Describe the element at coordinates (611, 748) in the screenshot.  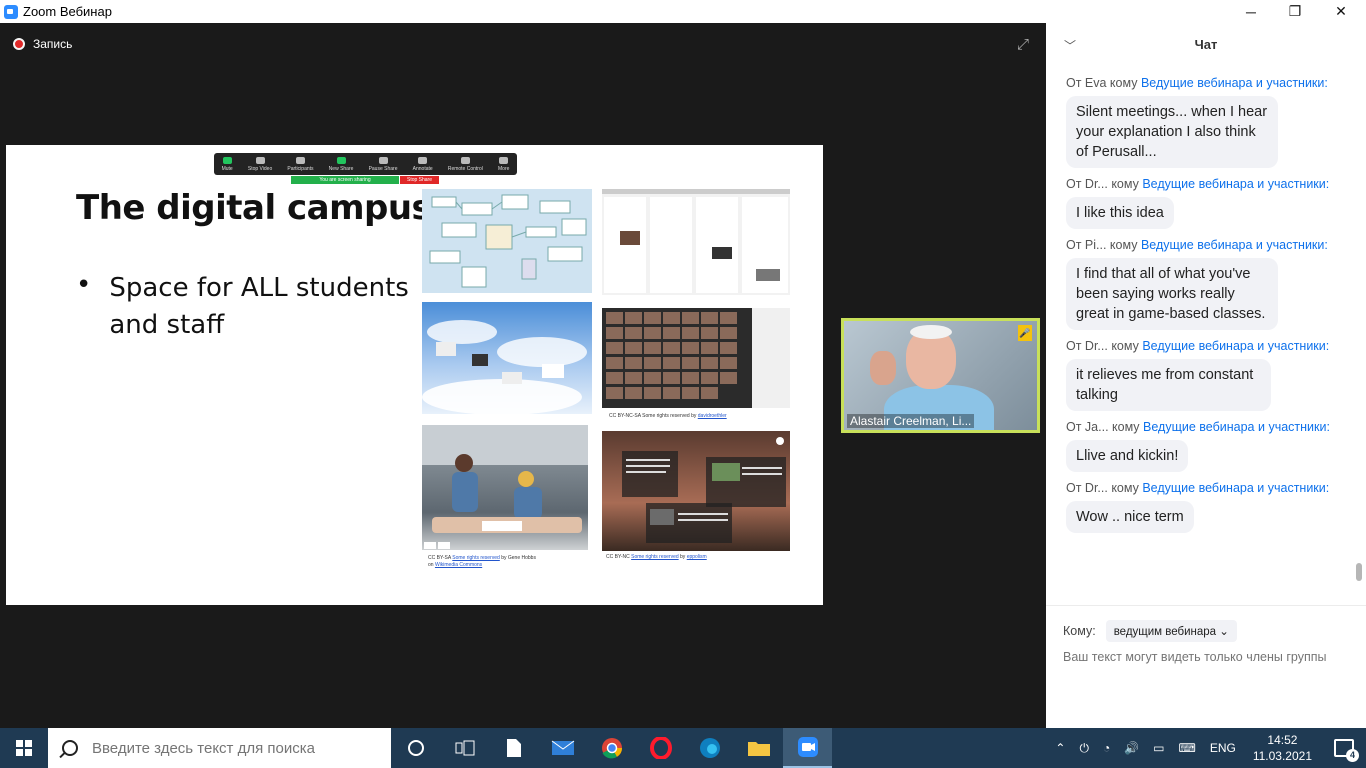
I see `chrome-icon` at that location.